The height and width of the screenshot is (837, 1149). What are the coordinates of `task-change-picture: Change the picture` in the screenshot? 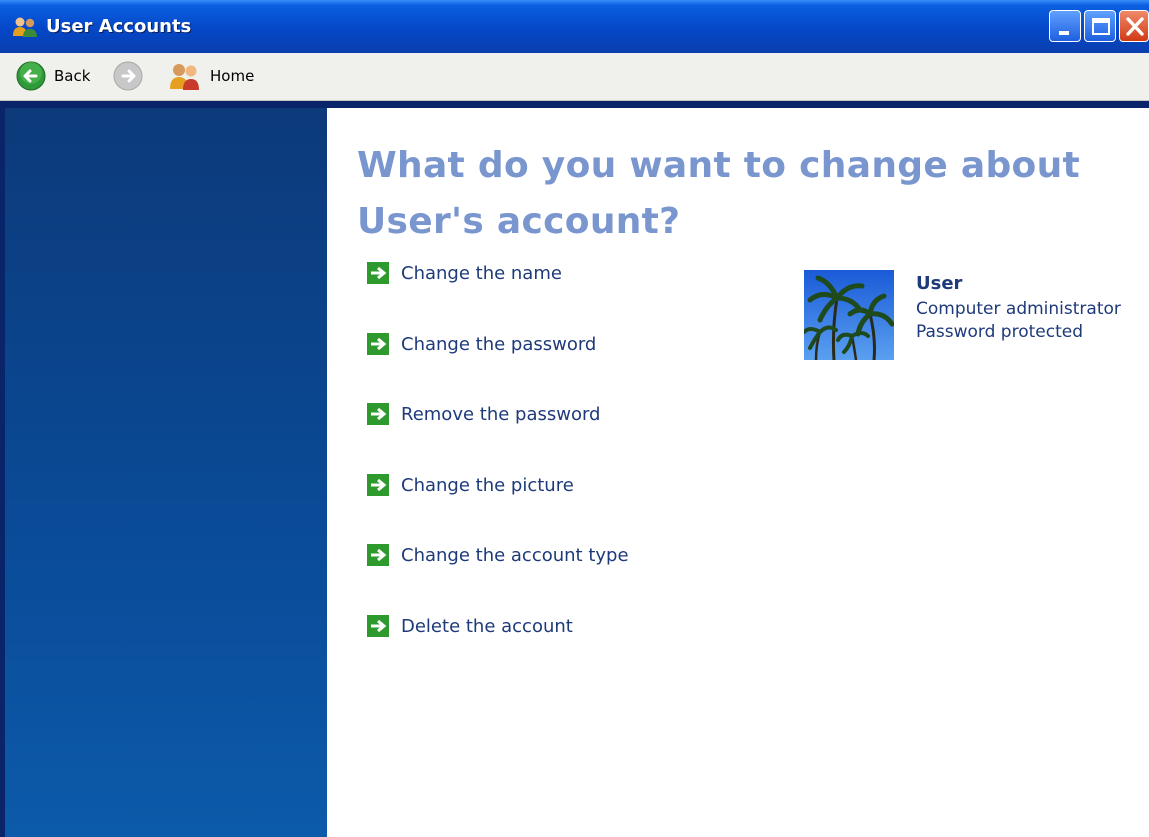 It's located at (547, 485).